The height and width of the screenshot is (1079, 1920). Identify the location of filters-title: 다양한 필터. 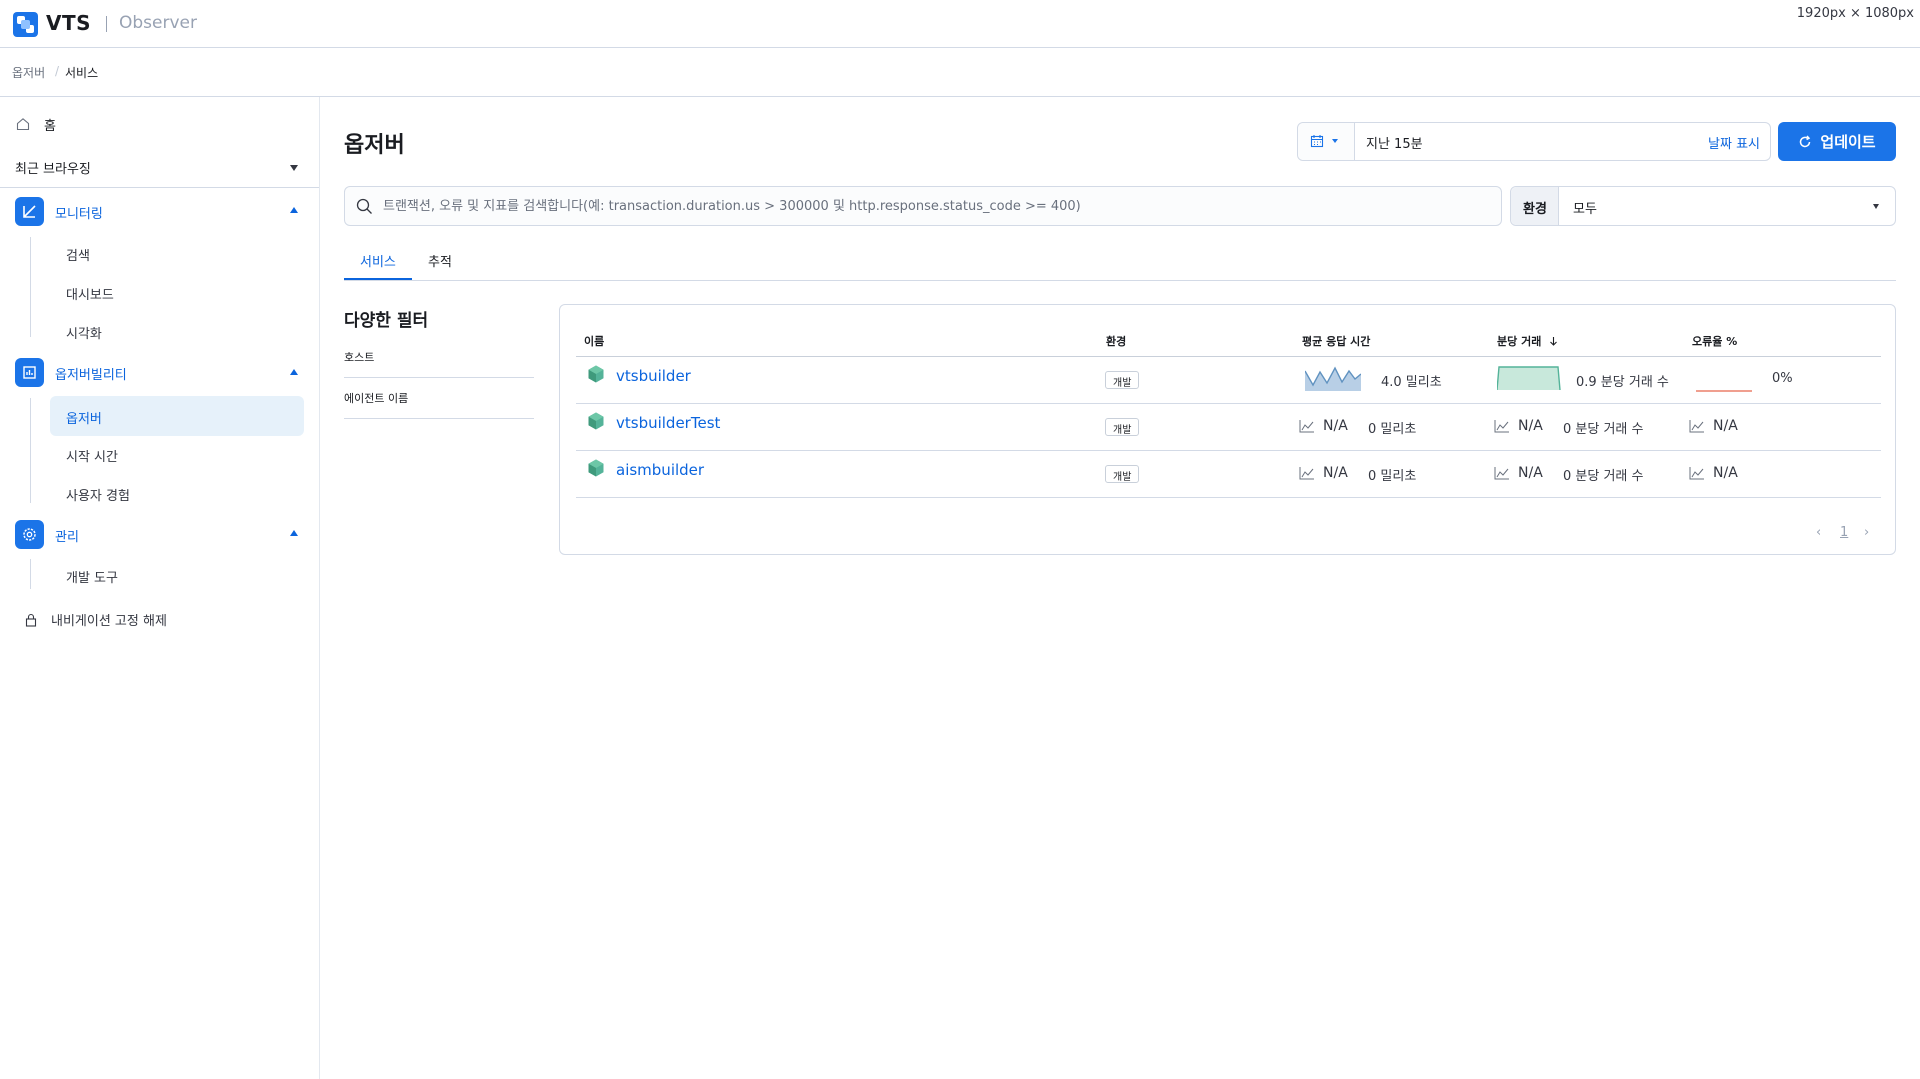
(386, 321).